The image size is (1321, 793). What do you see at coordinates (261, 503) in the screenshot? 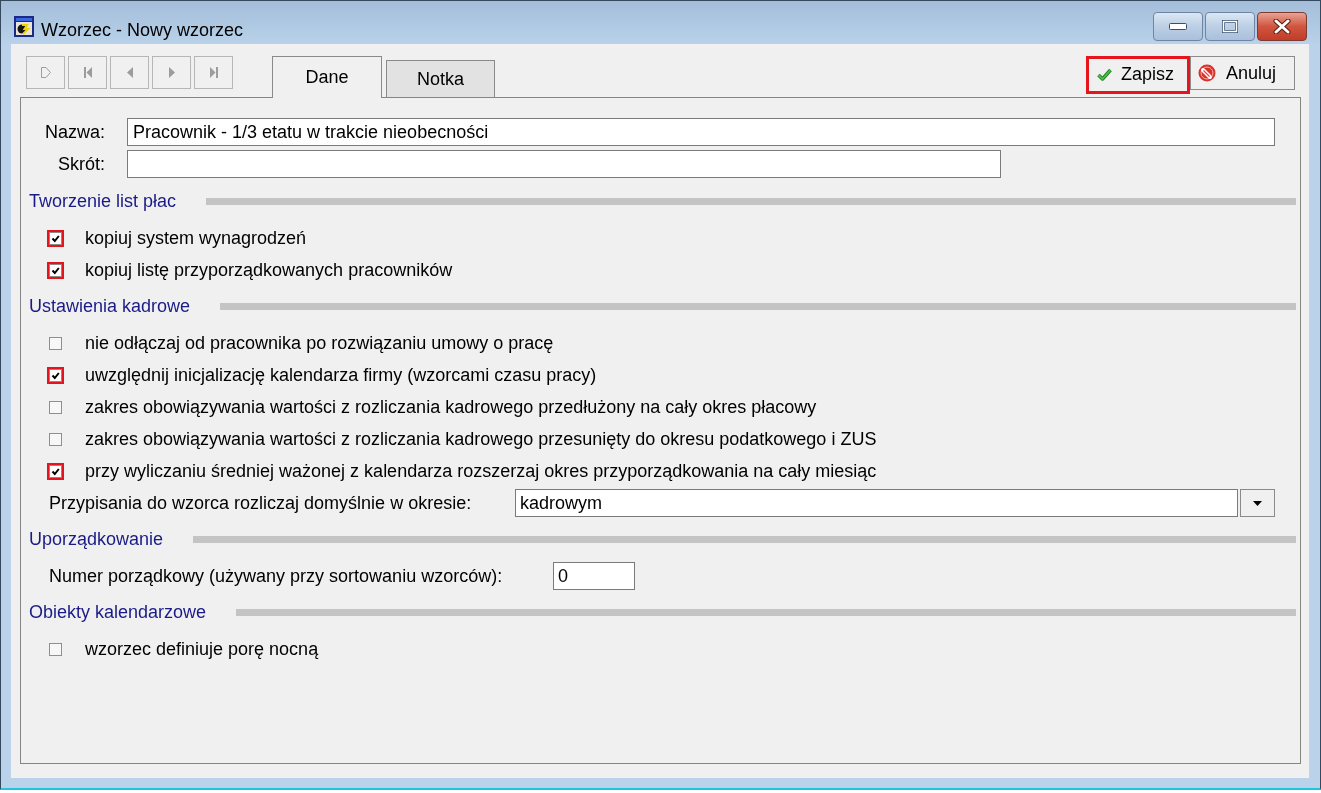
I see `field-label: Przypisania do wzorca rozliczaj domyślnie w okresie:` at bounding box center [261, 503].